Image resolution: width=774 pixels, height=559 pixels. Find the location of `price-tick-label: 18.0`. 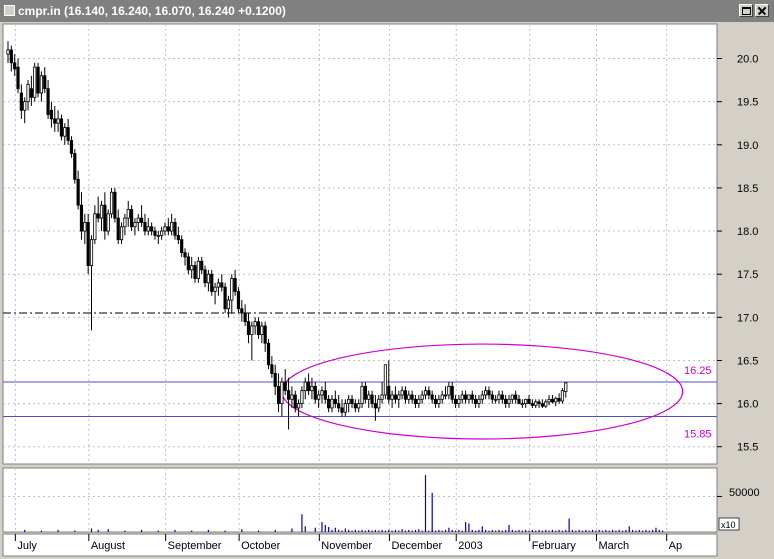

price-tick-label: 18.0 is located at coordinates (747, 232).